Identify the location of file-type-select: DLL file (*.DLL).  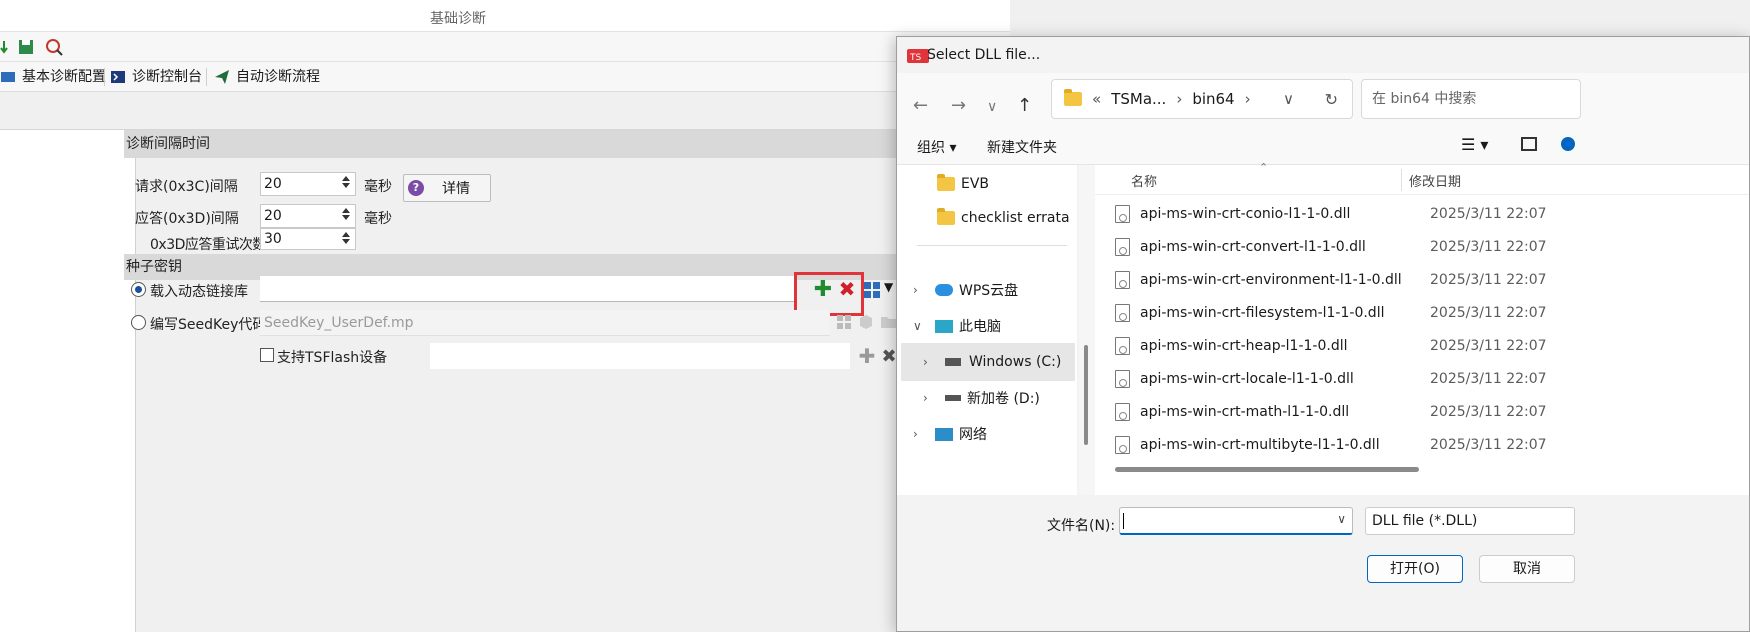
(1470, 521).